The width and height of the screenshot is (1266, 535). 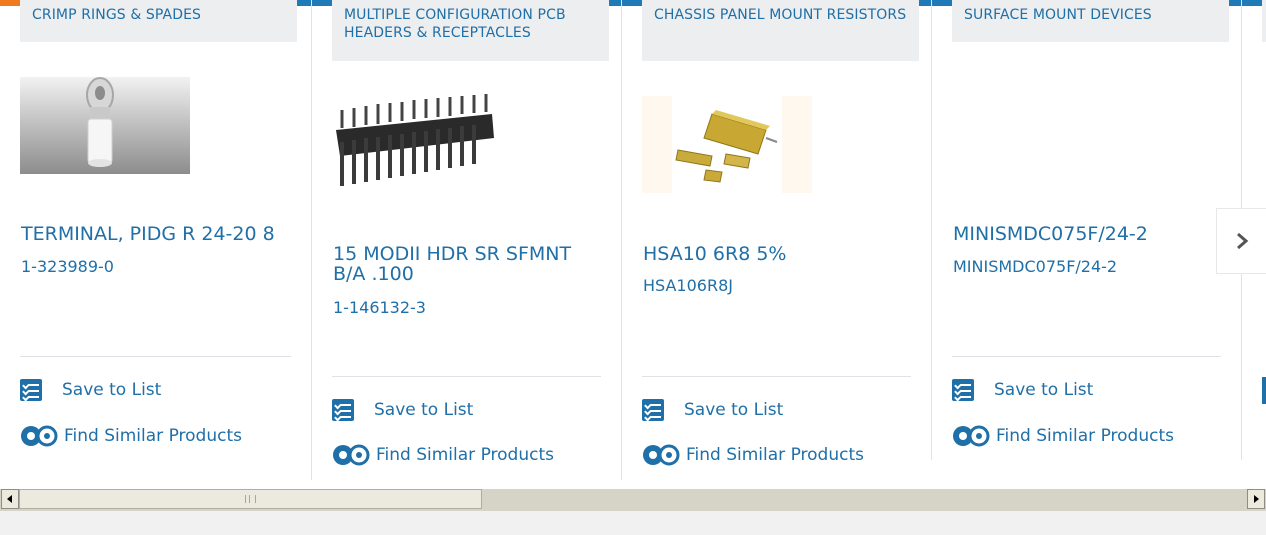 What do you see at coordinates (633, 523) in the screenshot?
I see `page-footer-area` at bounding box center [633, 523].